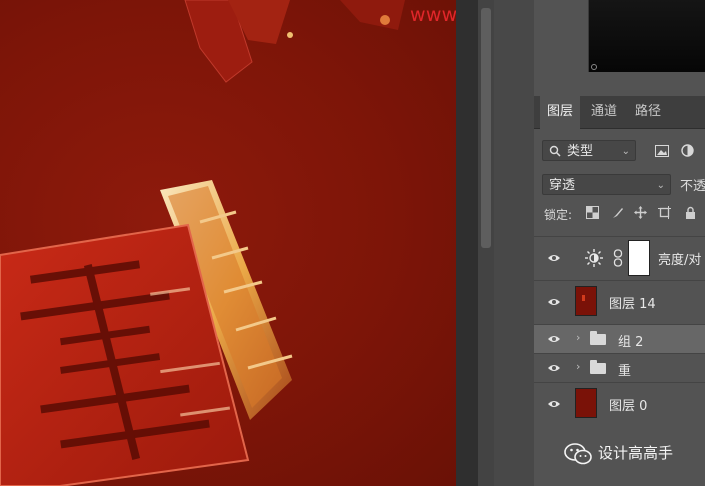  Describe the element at coordinates (646, 36) in the screenshot. I see `navigator-preview` at that location.